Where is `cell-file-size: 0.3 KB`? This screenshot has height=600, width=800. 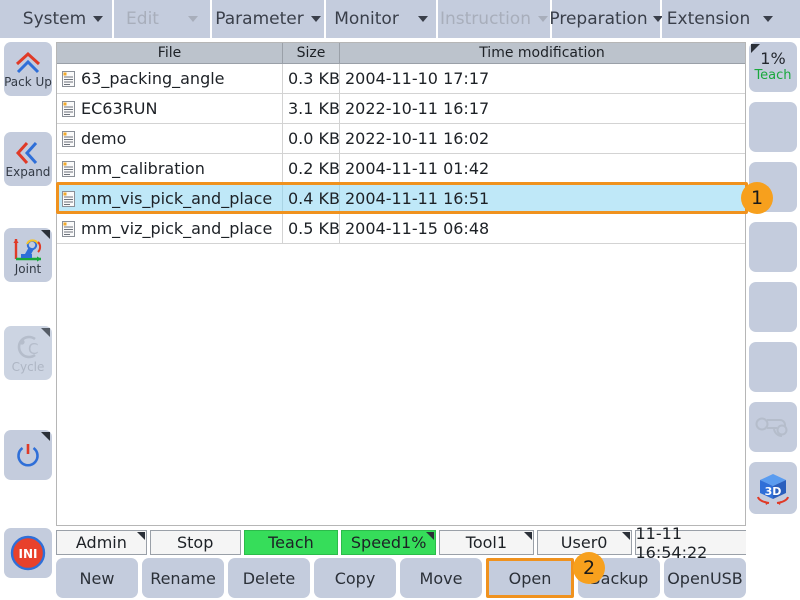 cell-file-size: 0.3 KB is located at coordinates (311, 78).